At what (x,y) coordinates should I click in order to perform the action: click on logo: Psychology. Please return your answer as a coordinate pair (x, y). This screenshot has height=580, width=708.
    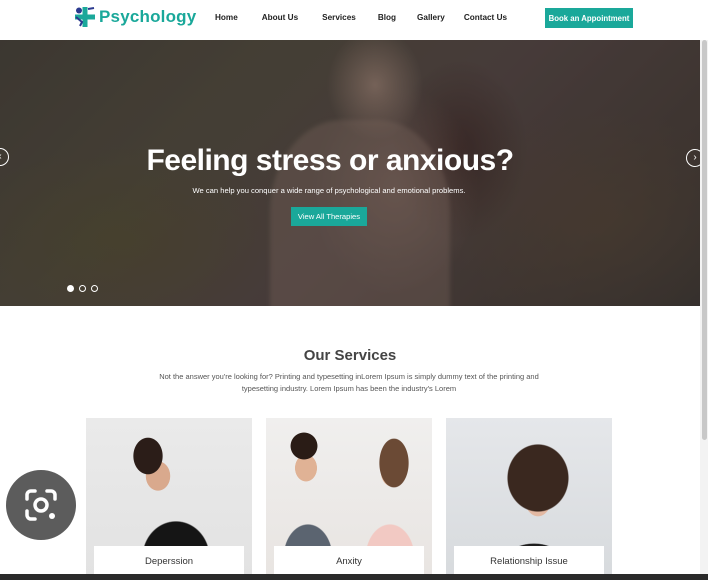
    Looking at the image, I should click on (135, 17).